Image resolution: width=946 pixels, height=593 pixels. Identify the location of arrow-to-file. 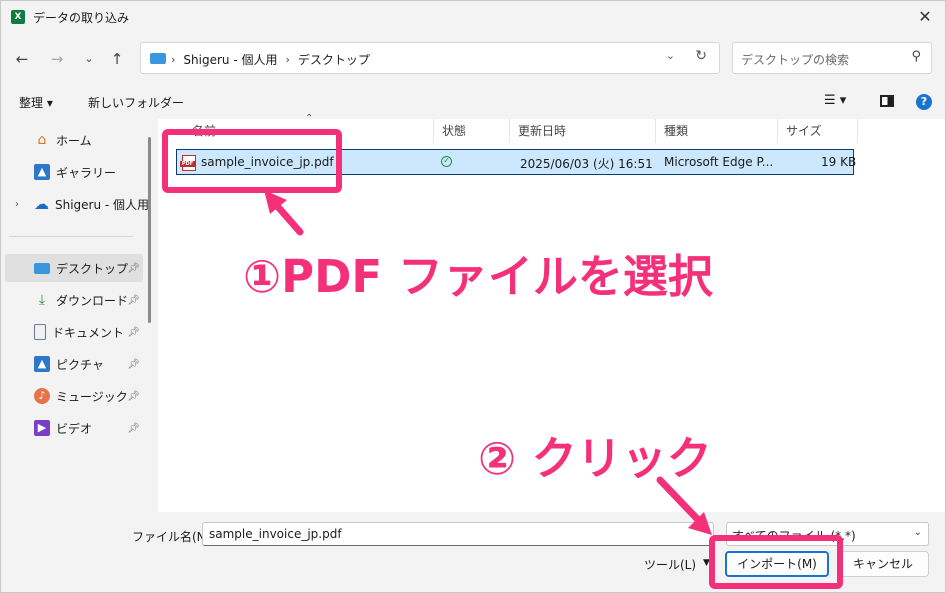
(284, 213).